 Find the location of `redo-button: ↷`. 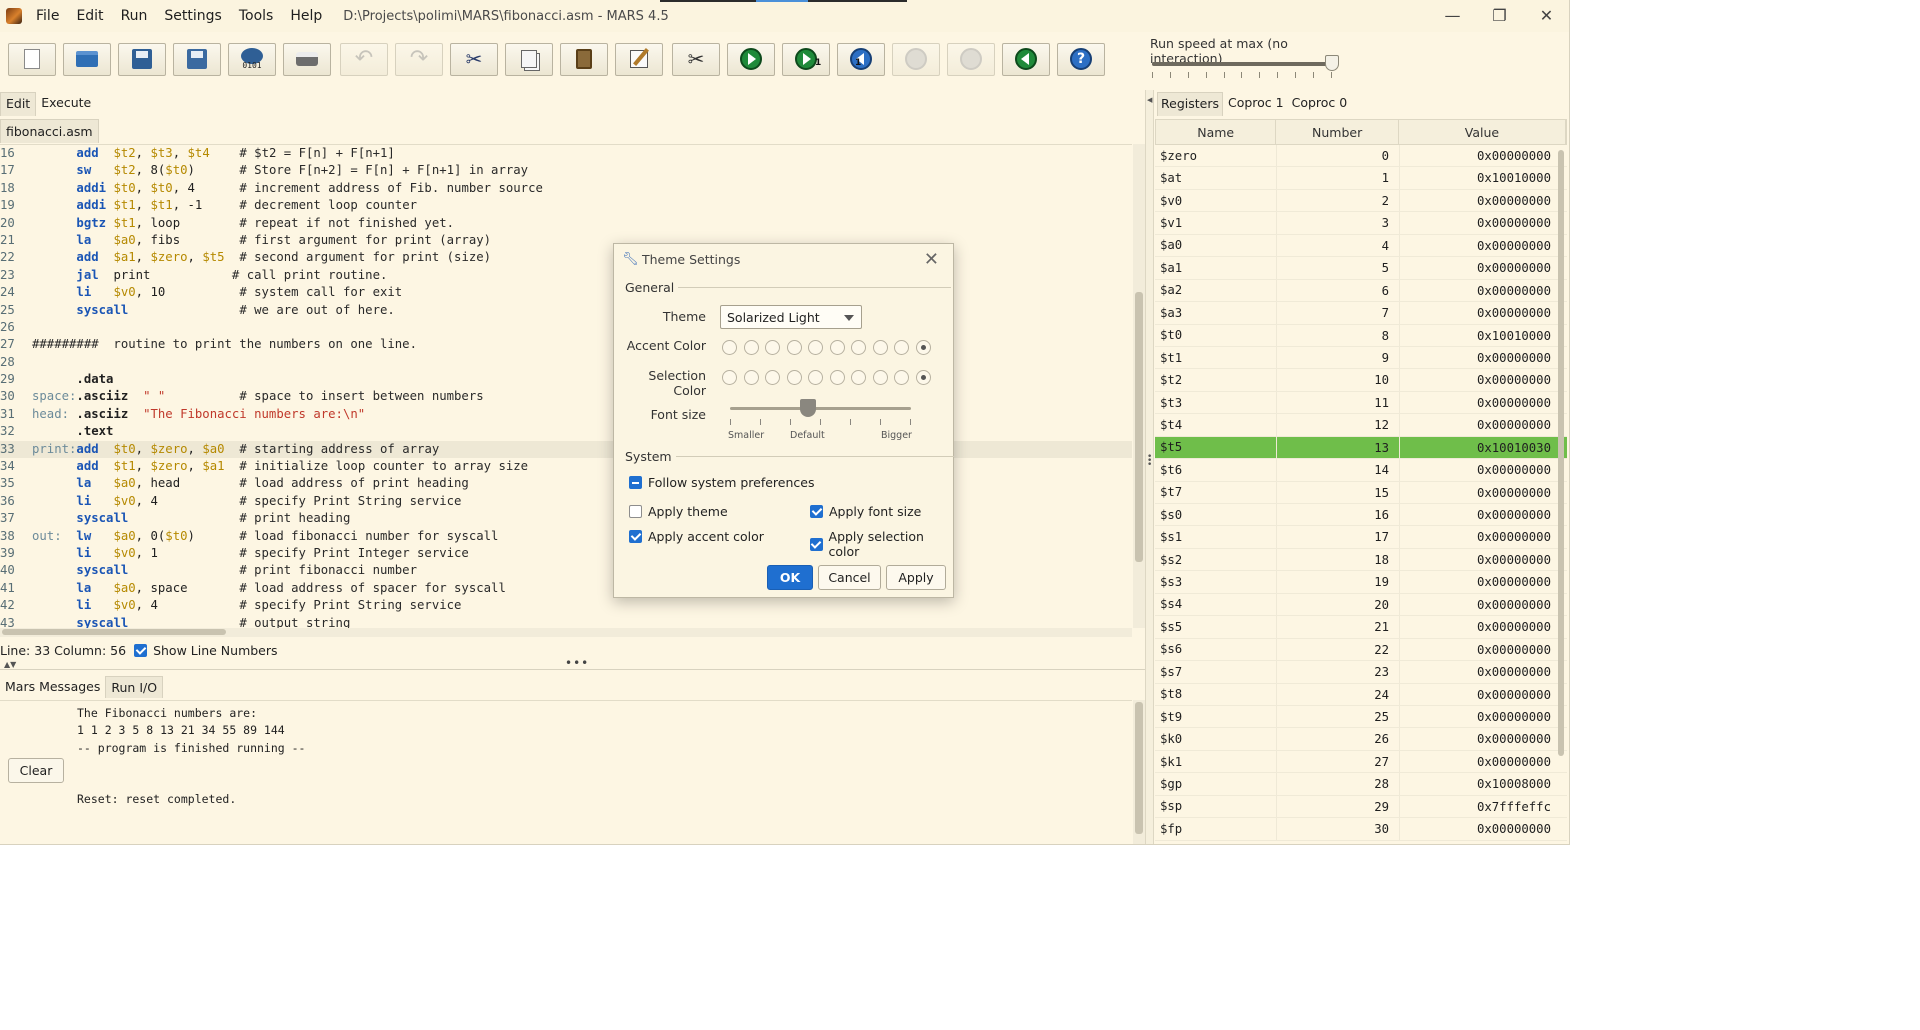

redo-button: ↷ is located at coordinates (419, 59).